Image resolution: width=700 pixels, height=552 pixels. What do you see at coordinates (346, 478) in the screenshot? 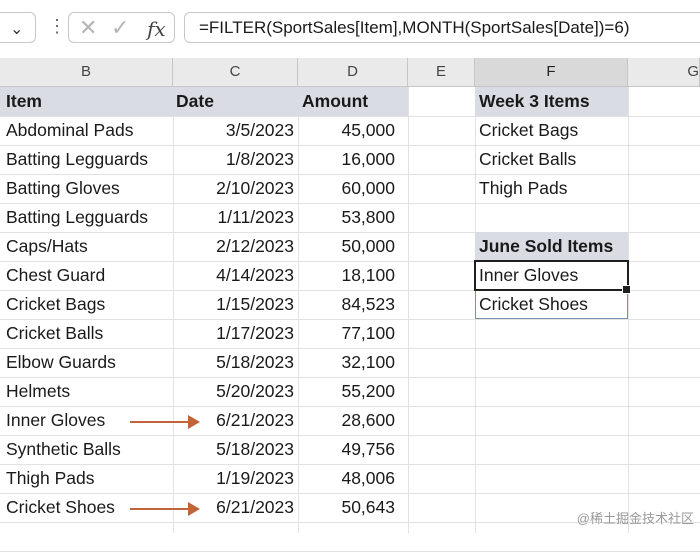
I see `table-cell-amount: 48,006` at bounding box center [346, 478].